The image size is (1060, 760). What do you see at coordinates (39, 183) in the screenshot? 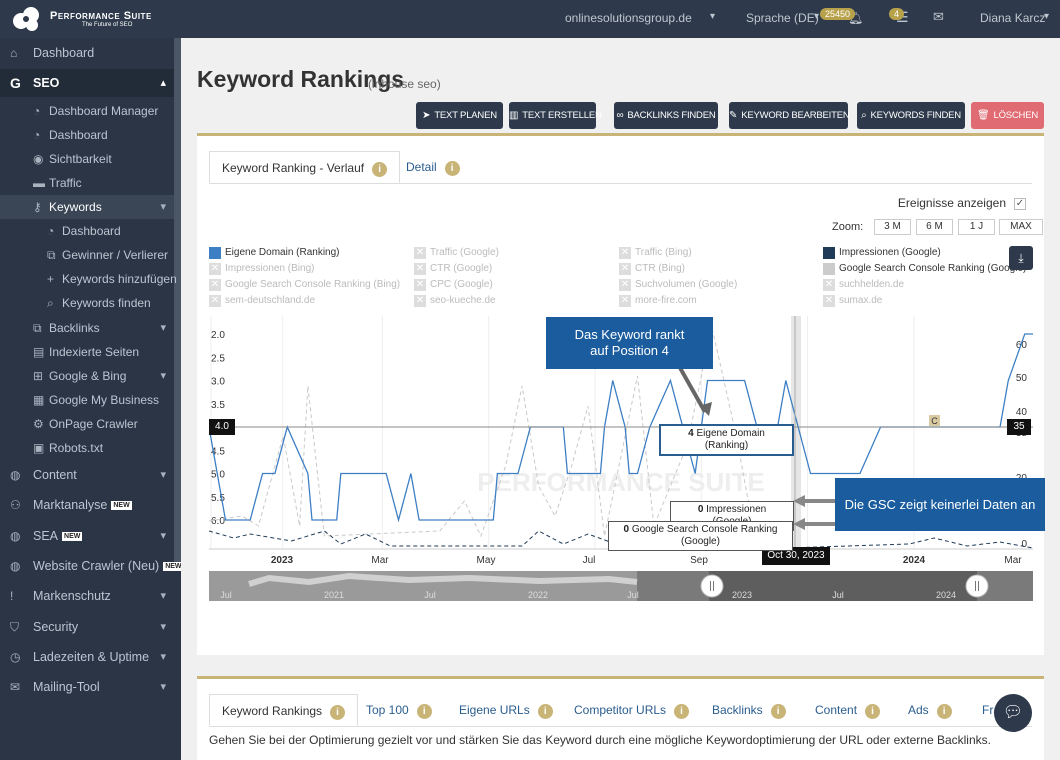
I see `car-icon: ▬` at bounding box center [39, 183].